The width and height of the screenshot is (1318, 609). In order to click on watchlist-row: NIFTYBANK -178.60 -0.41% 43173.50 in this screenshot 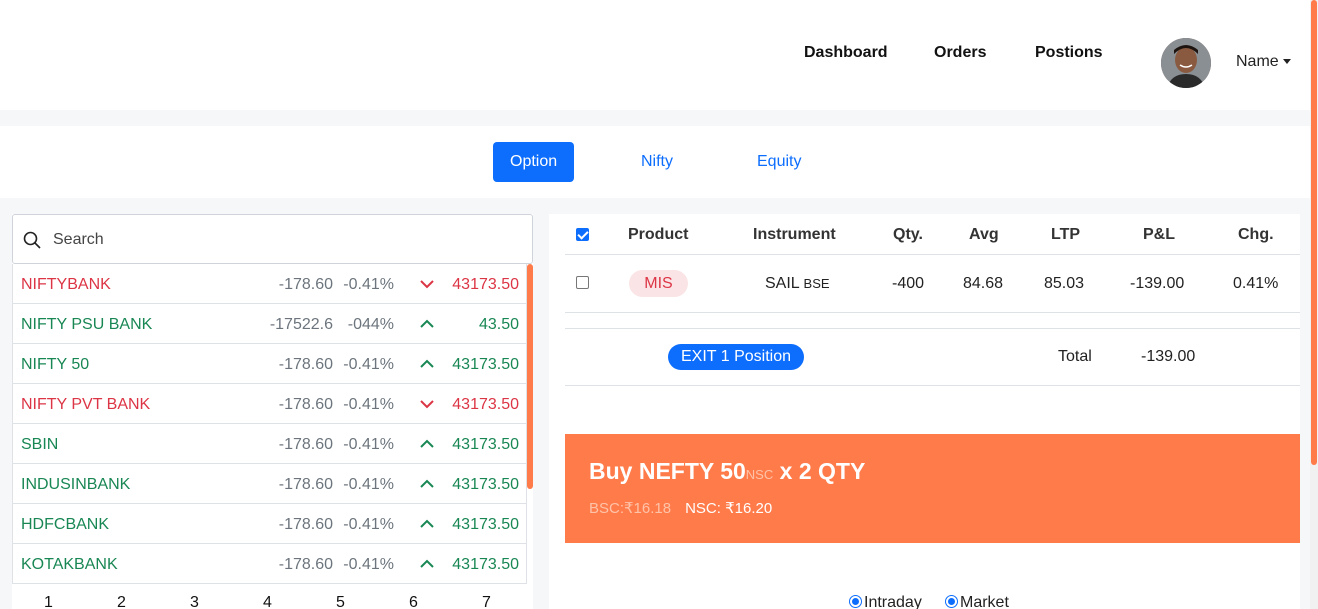, I will do `click(270, 284)`.